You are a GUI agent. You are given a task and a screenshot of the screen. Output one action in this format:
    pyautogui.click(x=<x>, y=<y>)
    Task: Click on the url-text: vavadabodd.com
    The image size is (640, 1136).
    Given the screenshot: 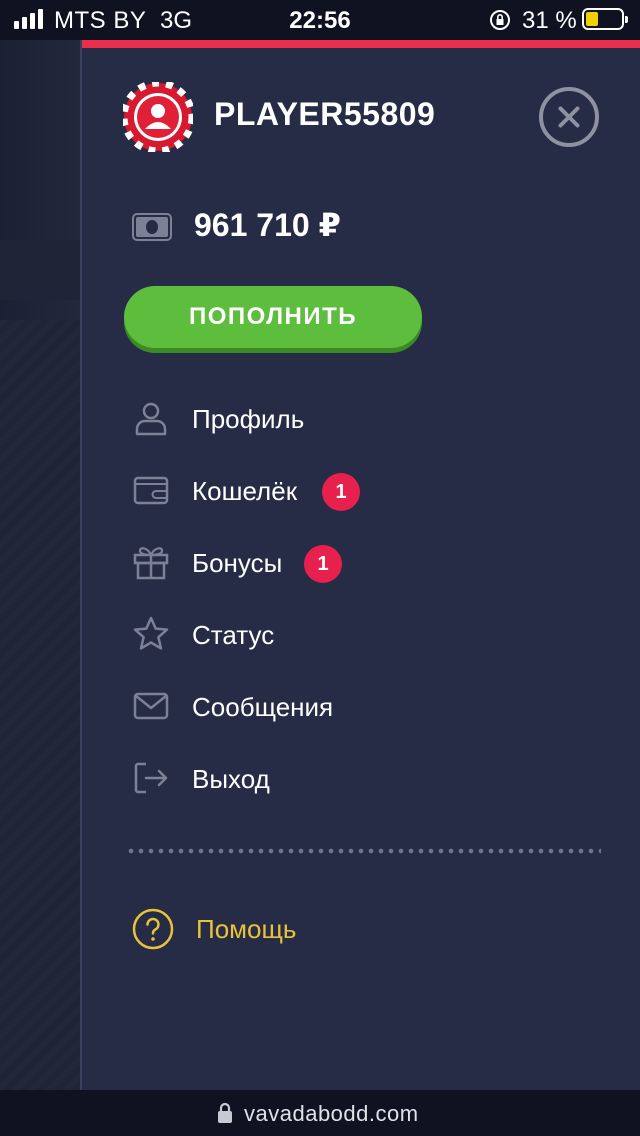 What is the action you would take?
    pyautogui.click(x=331, y=1113)
    